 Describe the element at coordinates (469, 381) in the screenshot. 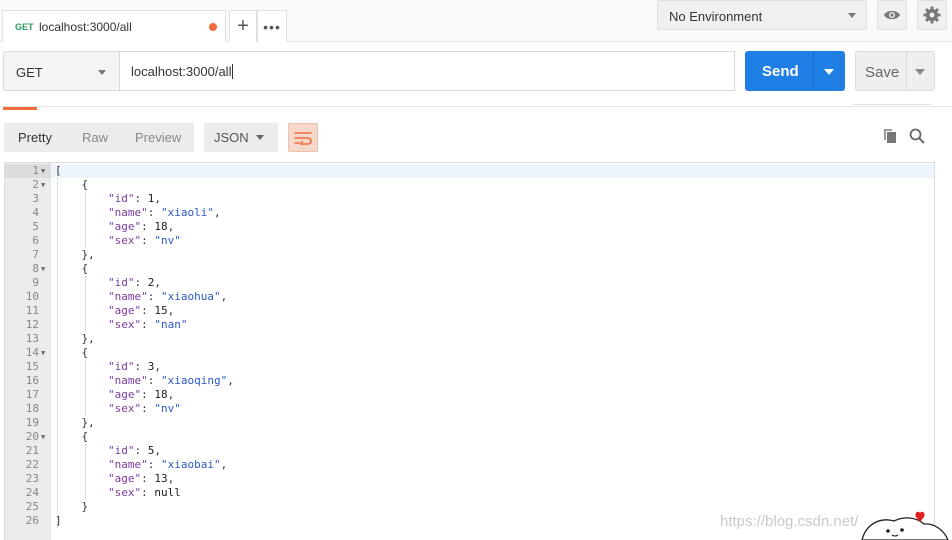

I see `code-line: 16 "name": "xiaoqing",` at that location.